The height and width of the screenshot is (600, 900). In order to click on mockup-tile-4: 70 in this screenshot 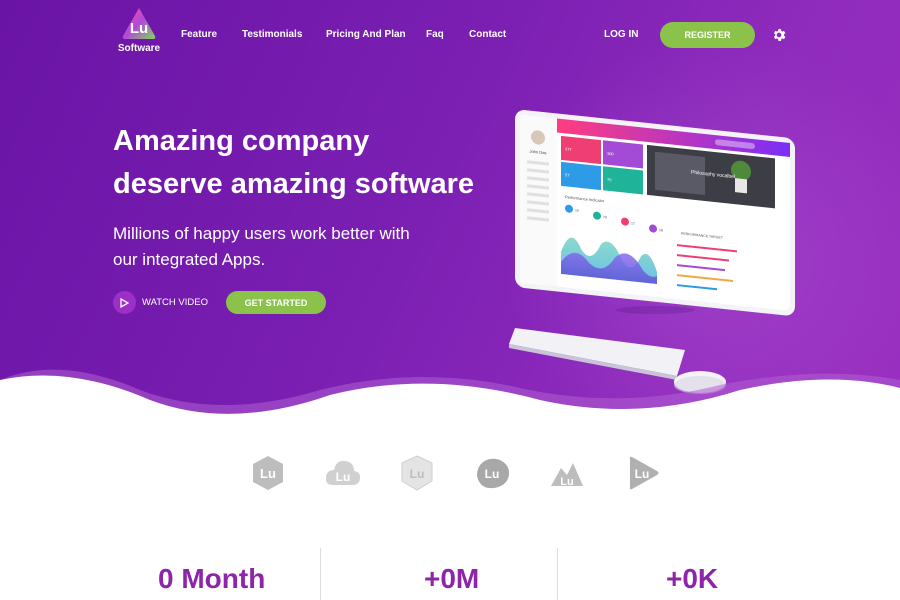, I will do `click(609, 180)`.